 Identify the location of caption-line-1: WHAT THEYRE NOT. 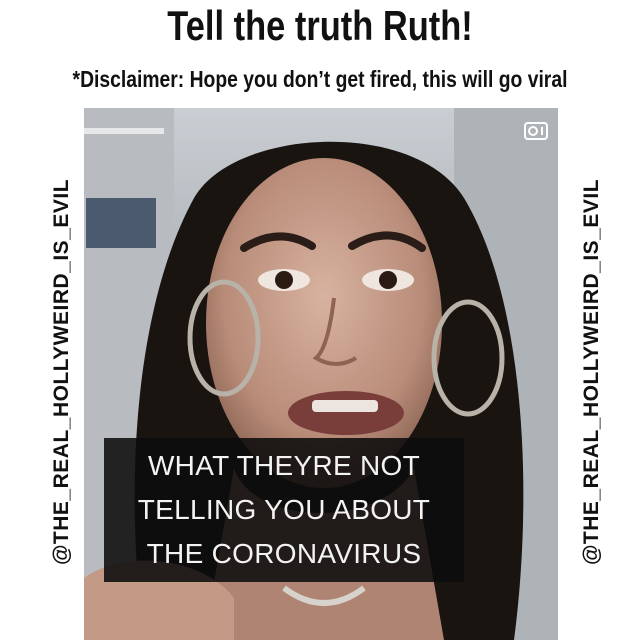
(284, 465).